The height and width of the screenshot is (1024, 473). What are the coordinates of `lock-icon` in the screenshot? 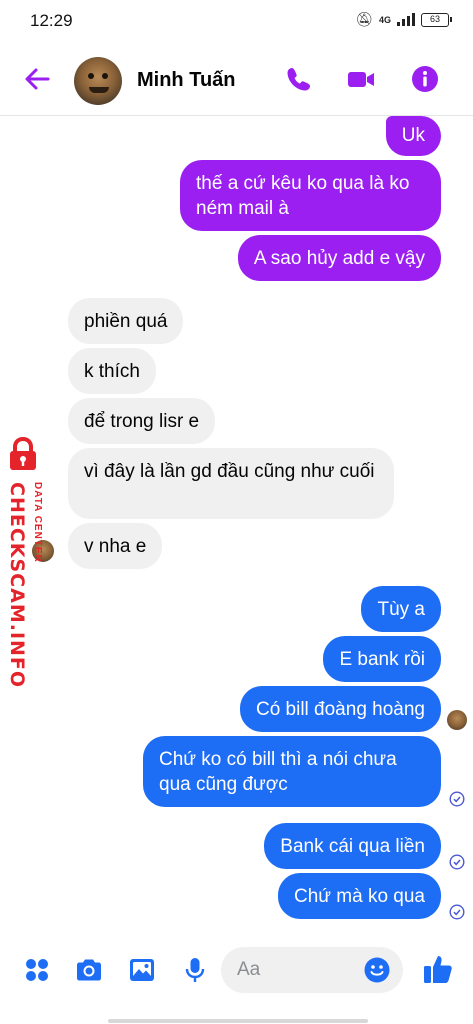 It's located at (23, 453).